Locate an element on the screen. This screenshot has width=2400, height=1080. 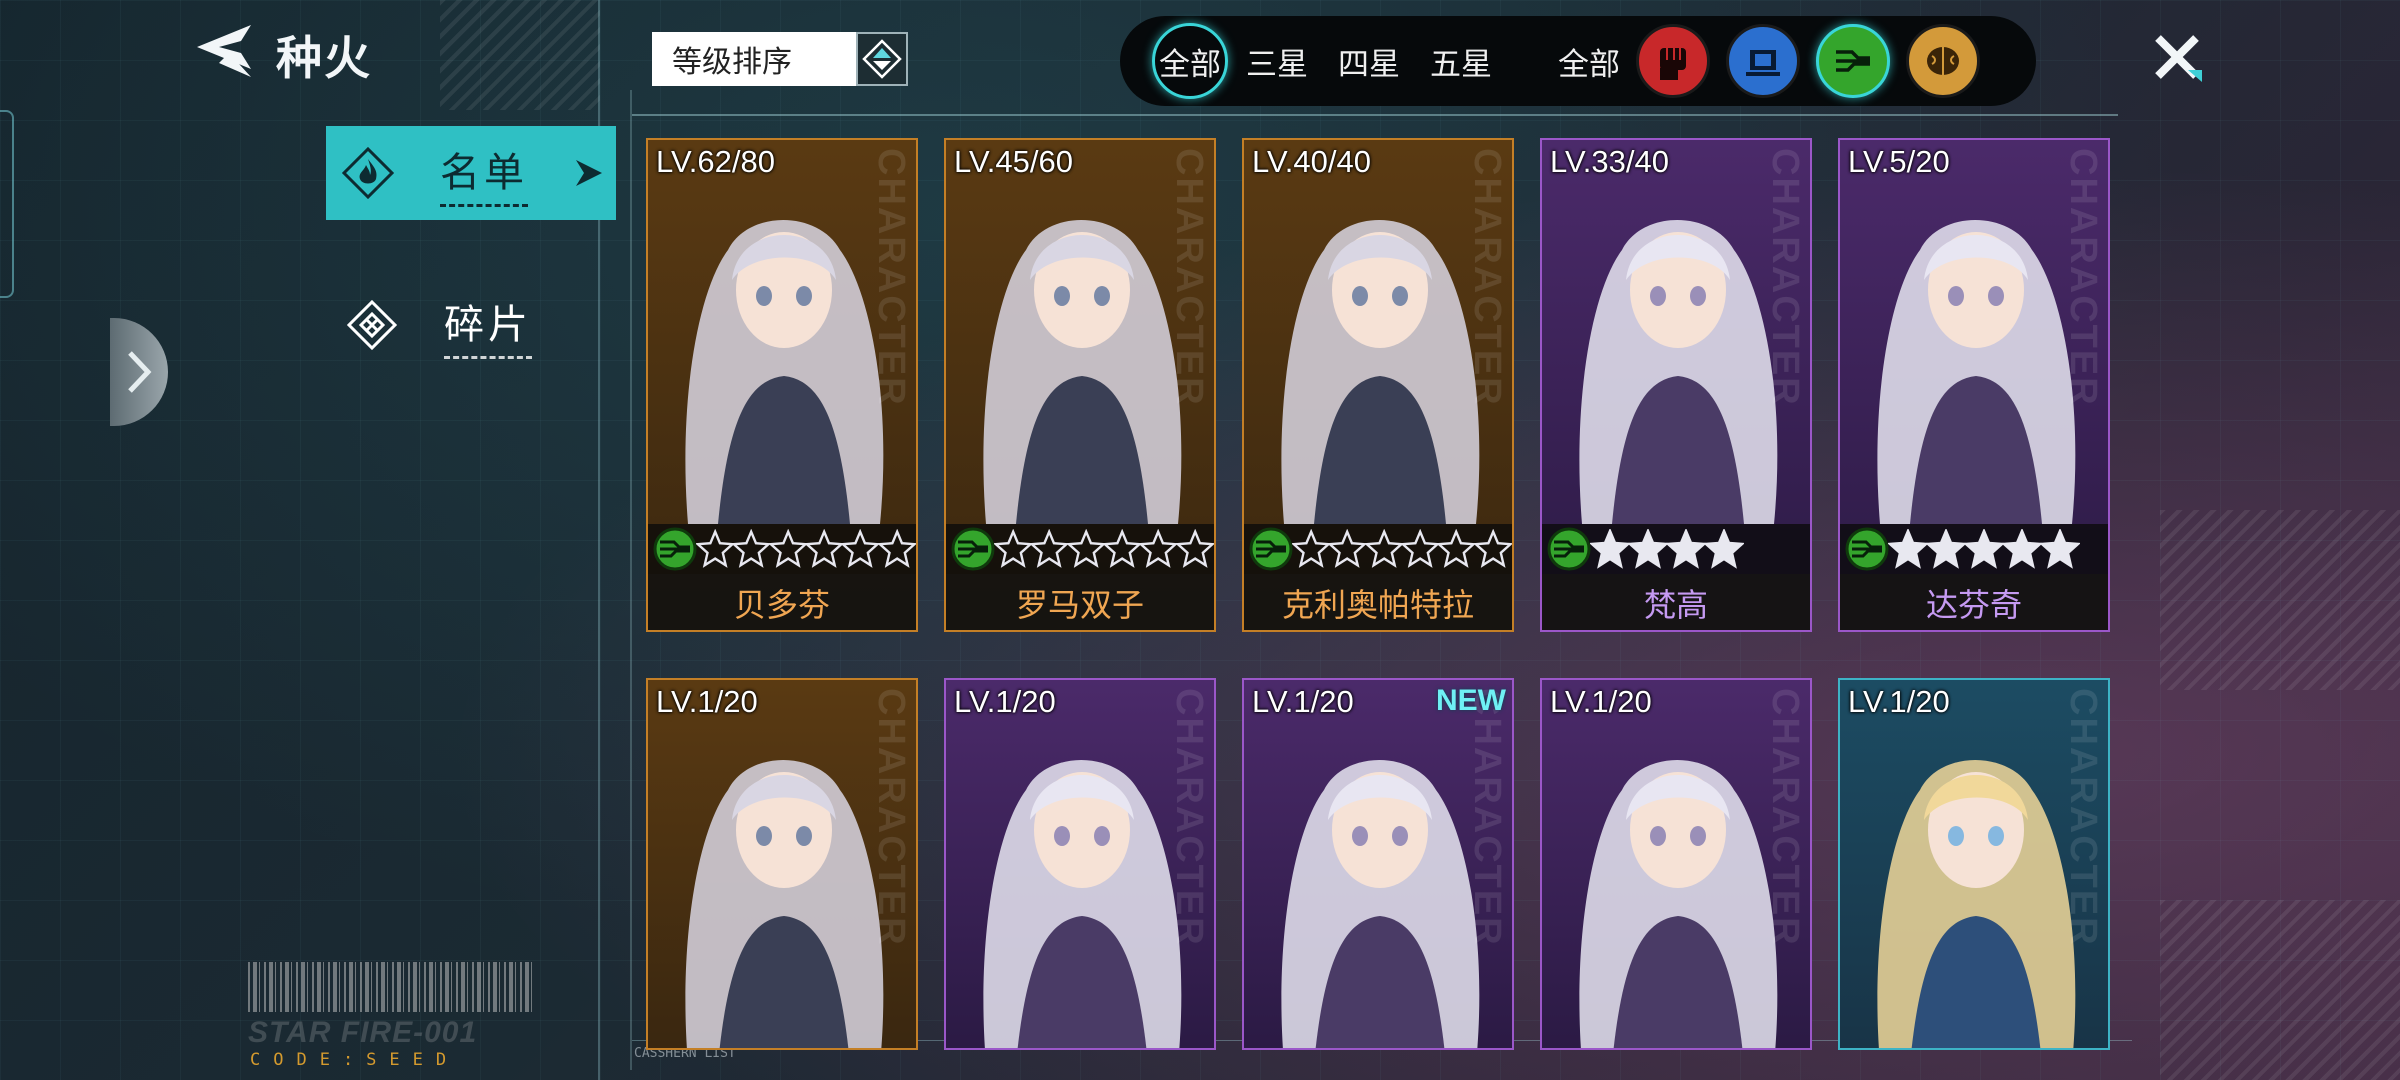
tab-roster-label: 名单 is located at coordinates (484, 173).